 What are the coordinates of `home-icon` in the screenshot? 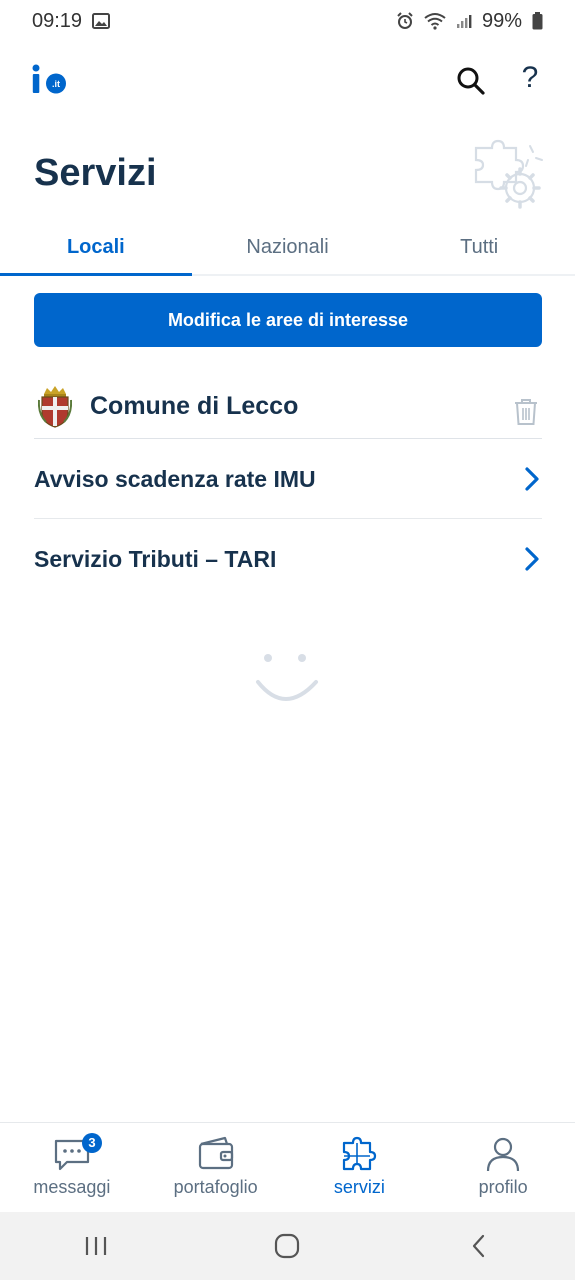 It's located at (287, 1246).